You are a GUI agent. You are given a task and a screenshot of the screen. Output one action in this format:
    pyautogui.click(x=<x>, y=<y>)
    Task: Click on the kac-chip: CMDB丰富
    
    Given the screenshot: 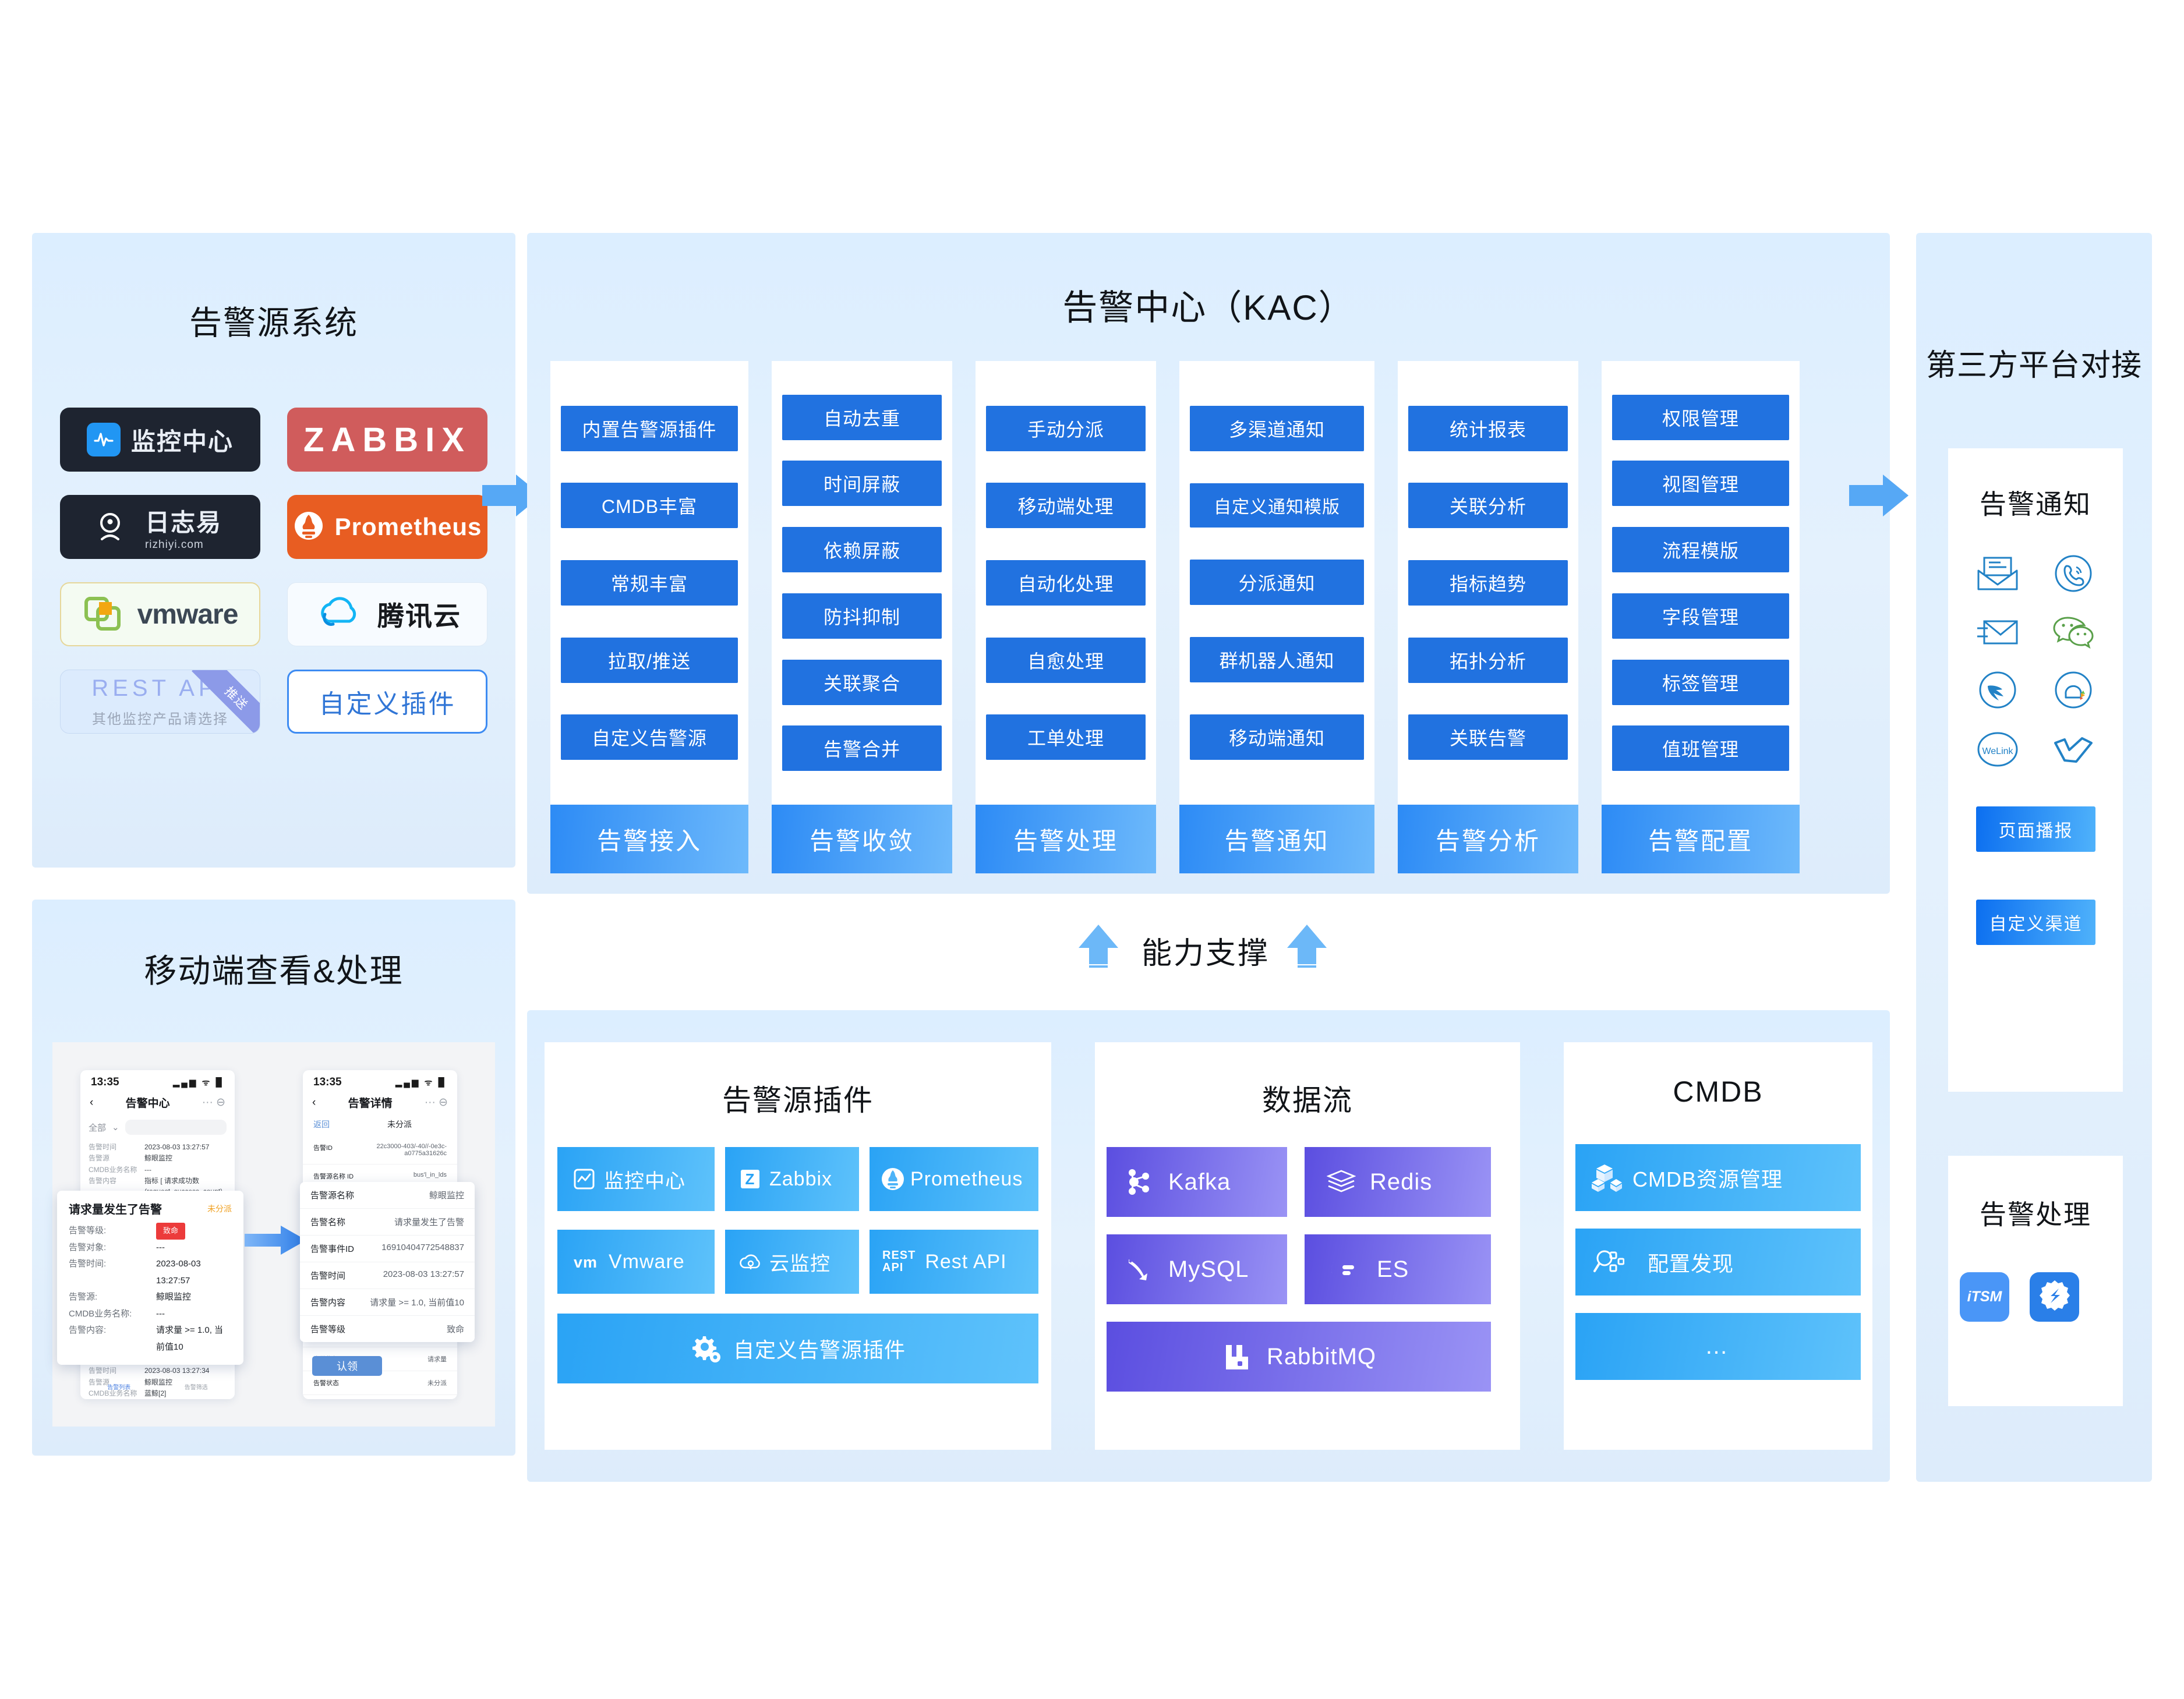 What is the action you would take?
    pyautogui.click(x=649, y=506)
    